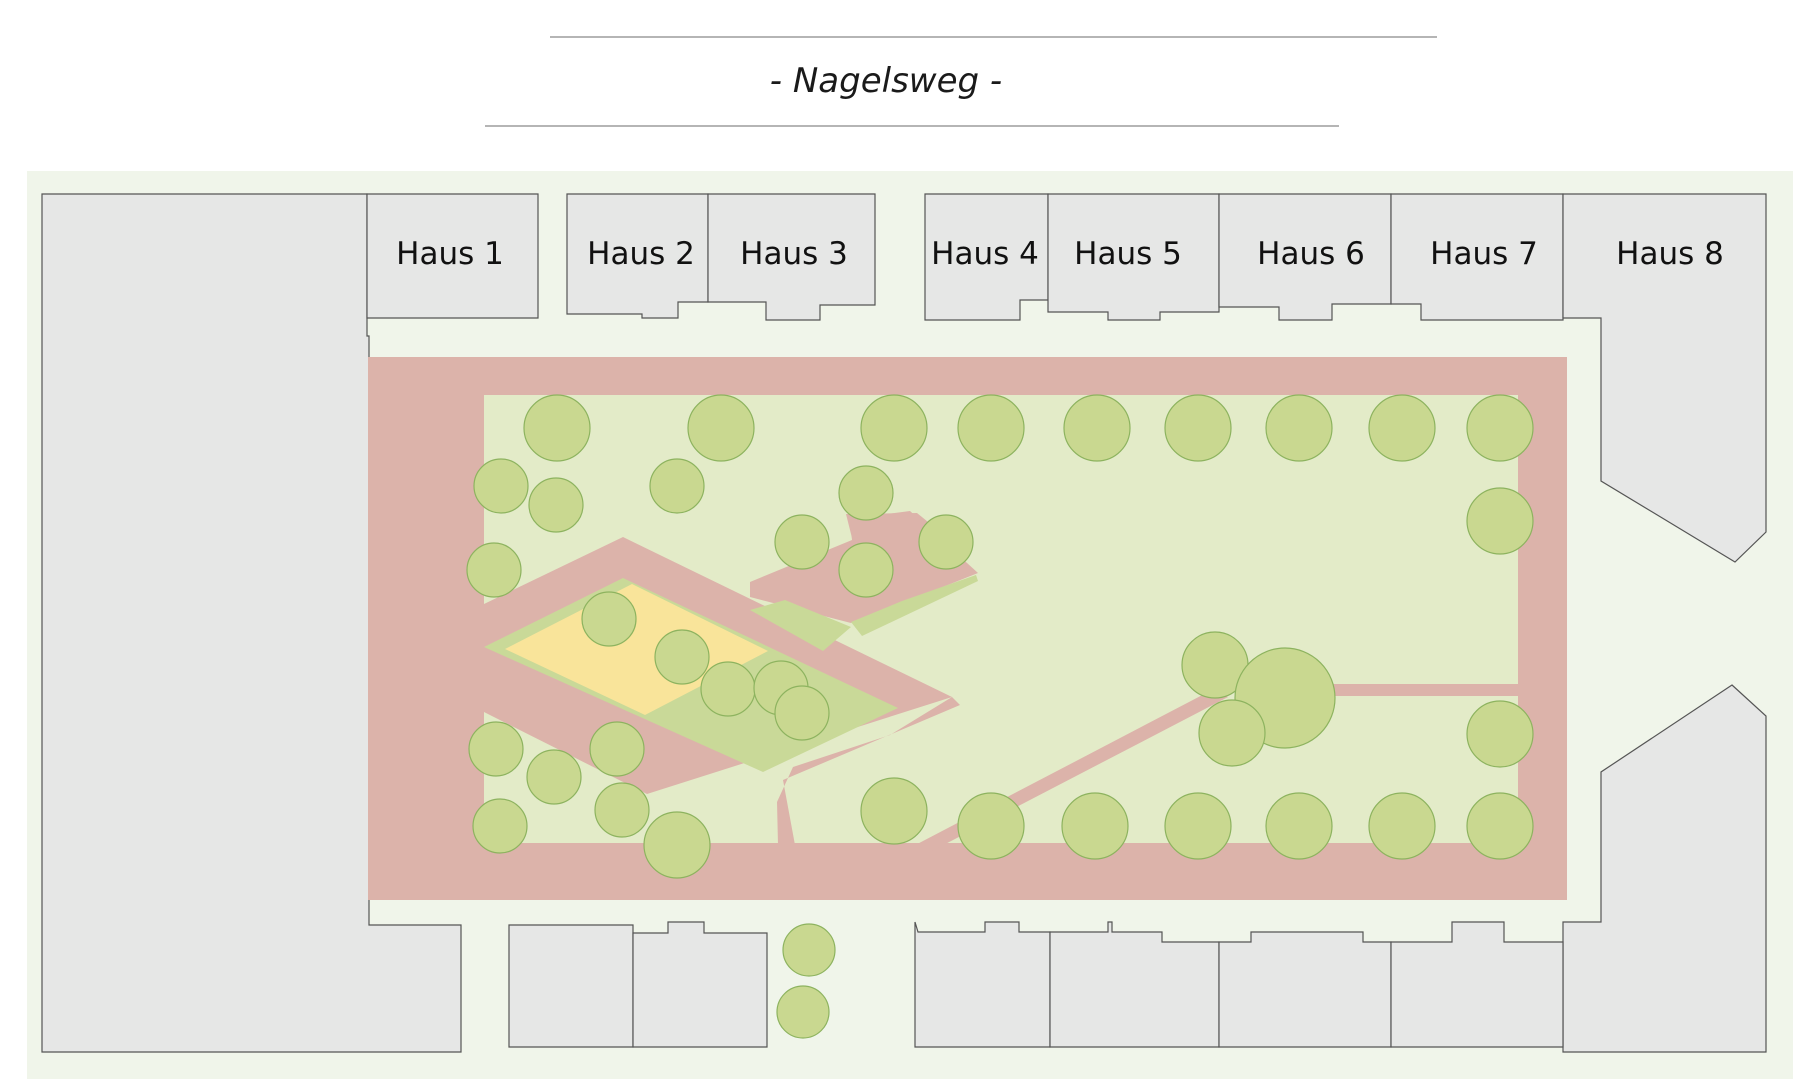 The height and width of the screenshot is (1092, 1820). Describe the element at coordinates (886, 81) in the screenshot. I see `street-name-label: - Nagelsweg -` at that location.